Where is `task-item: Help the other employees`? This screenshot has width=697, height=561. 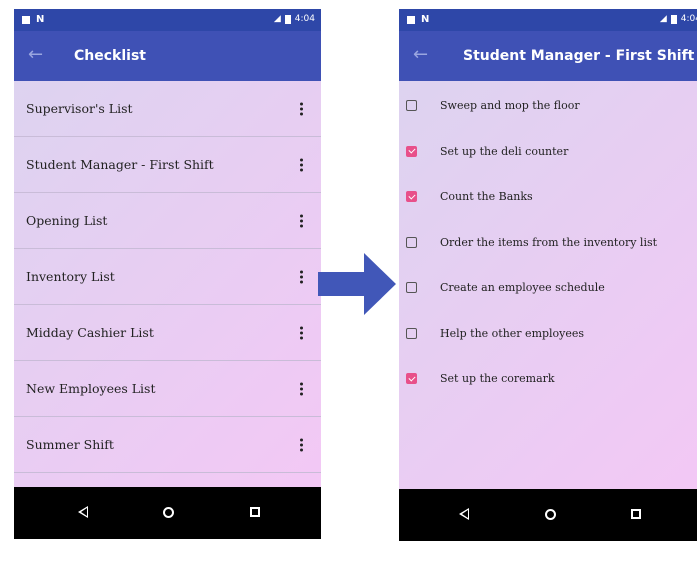
task-item: Help the other employees is located at coordinates (548, 334).